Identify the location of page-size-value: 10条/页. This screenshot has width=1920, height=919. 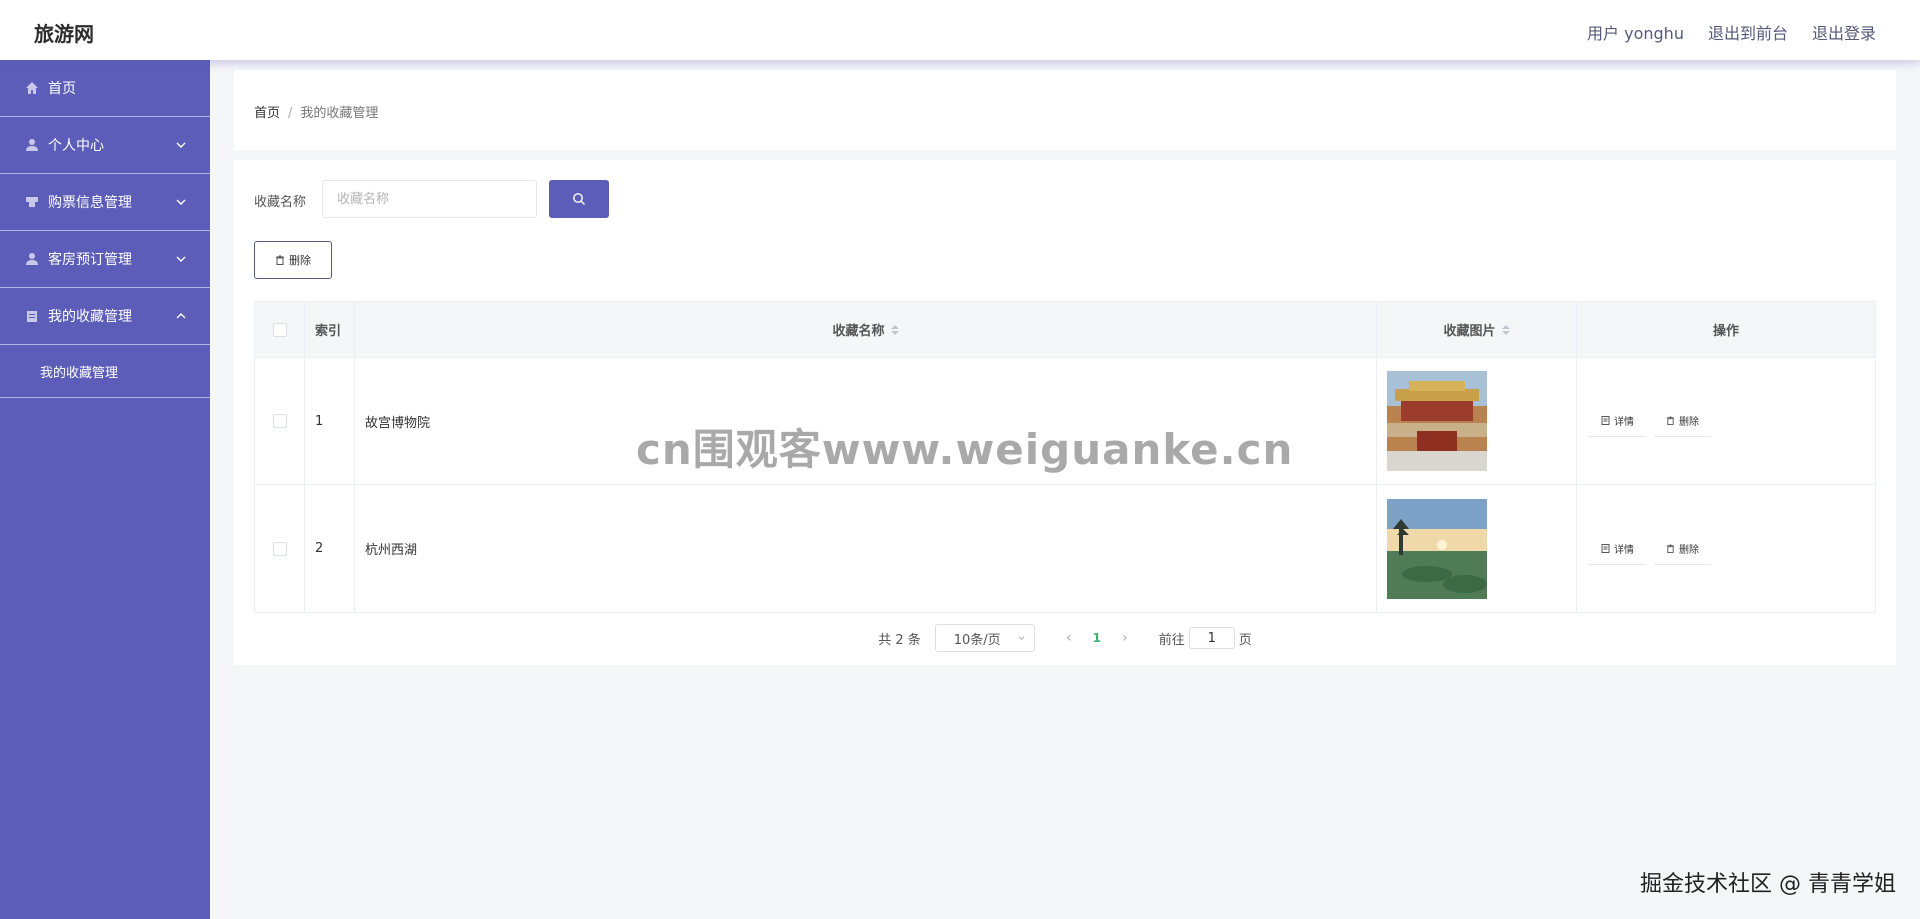
(977, 640).